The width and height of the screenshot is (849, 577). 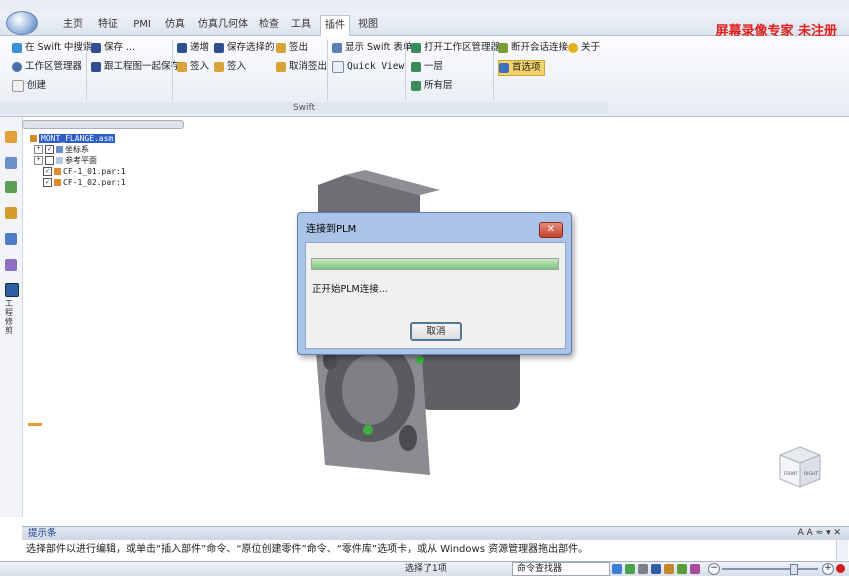 I want to click on zoom-in-button: +, so click(x=828, y=569).